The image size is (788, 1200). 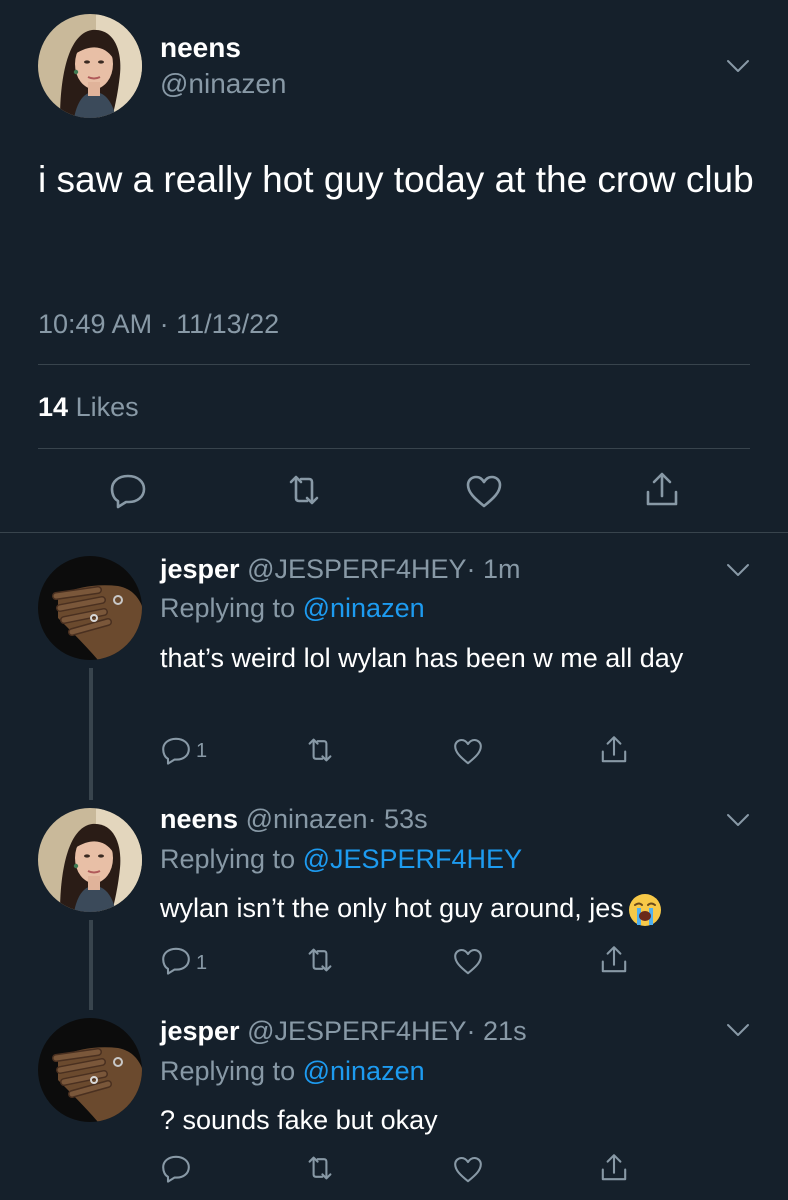 I want to click on reply-header: jesper @JESPERF4HEY· 21s, so click(x=343, y=1031).